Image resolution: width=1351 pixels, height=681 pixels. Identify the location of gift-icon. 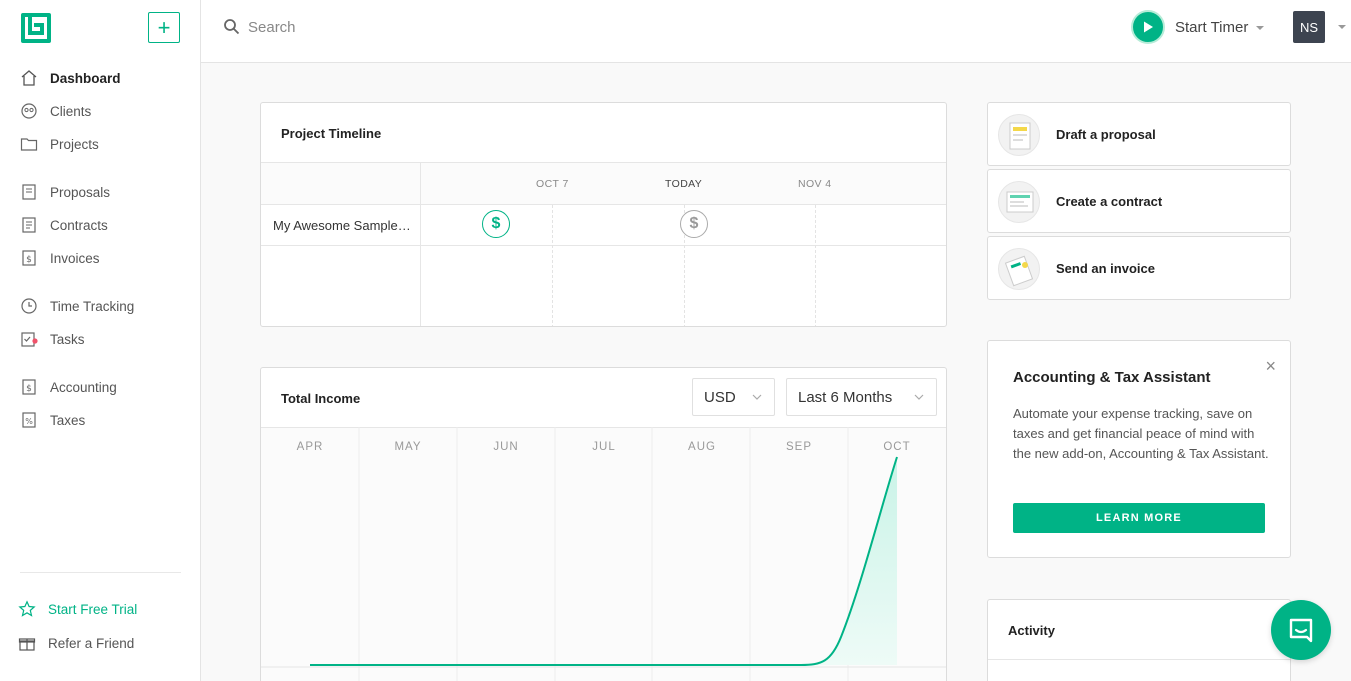
(27, 643).